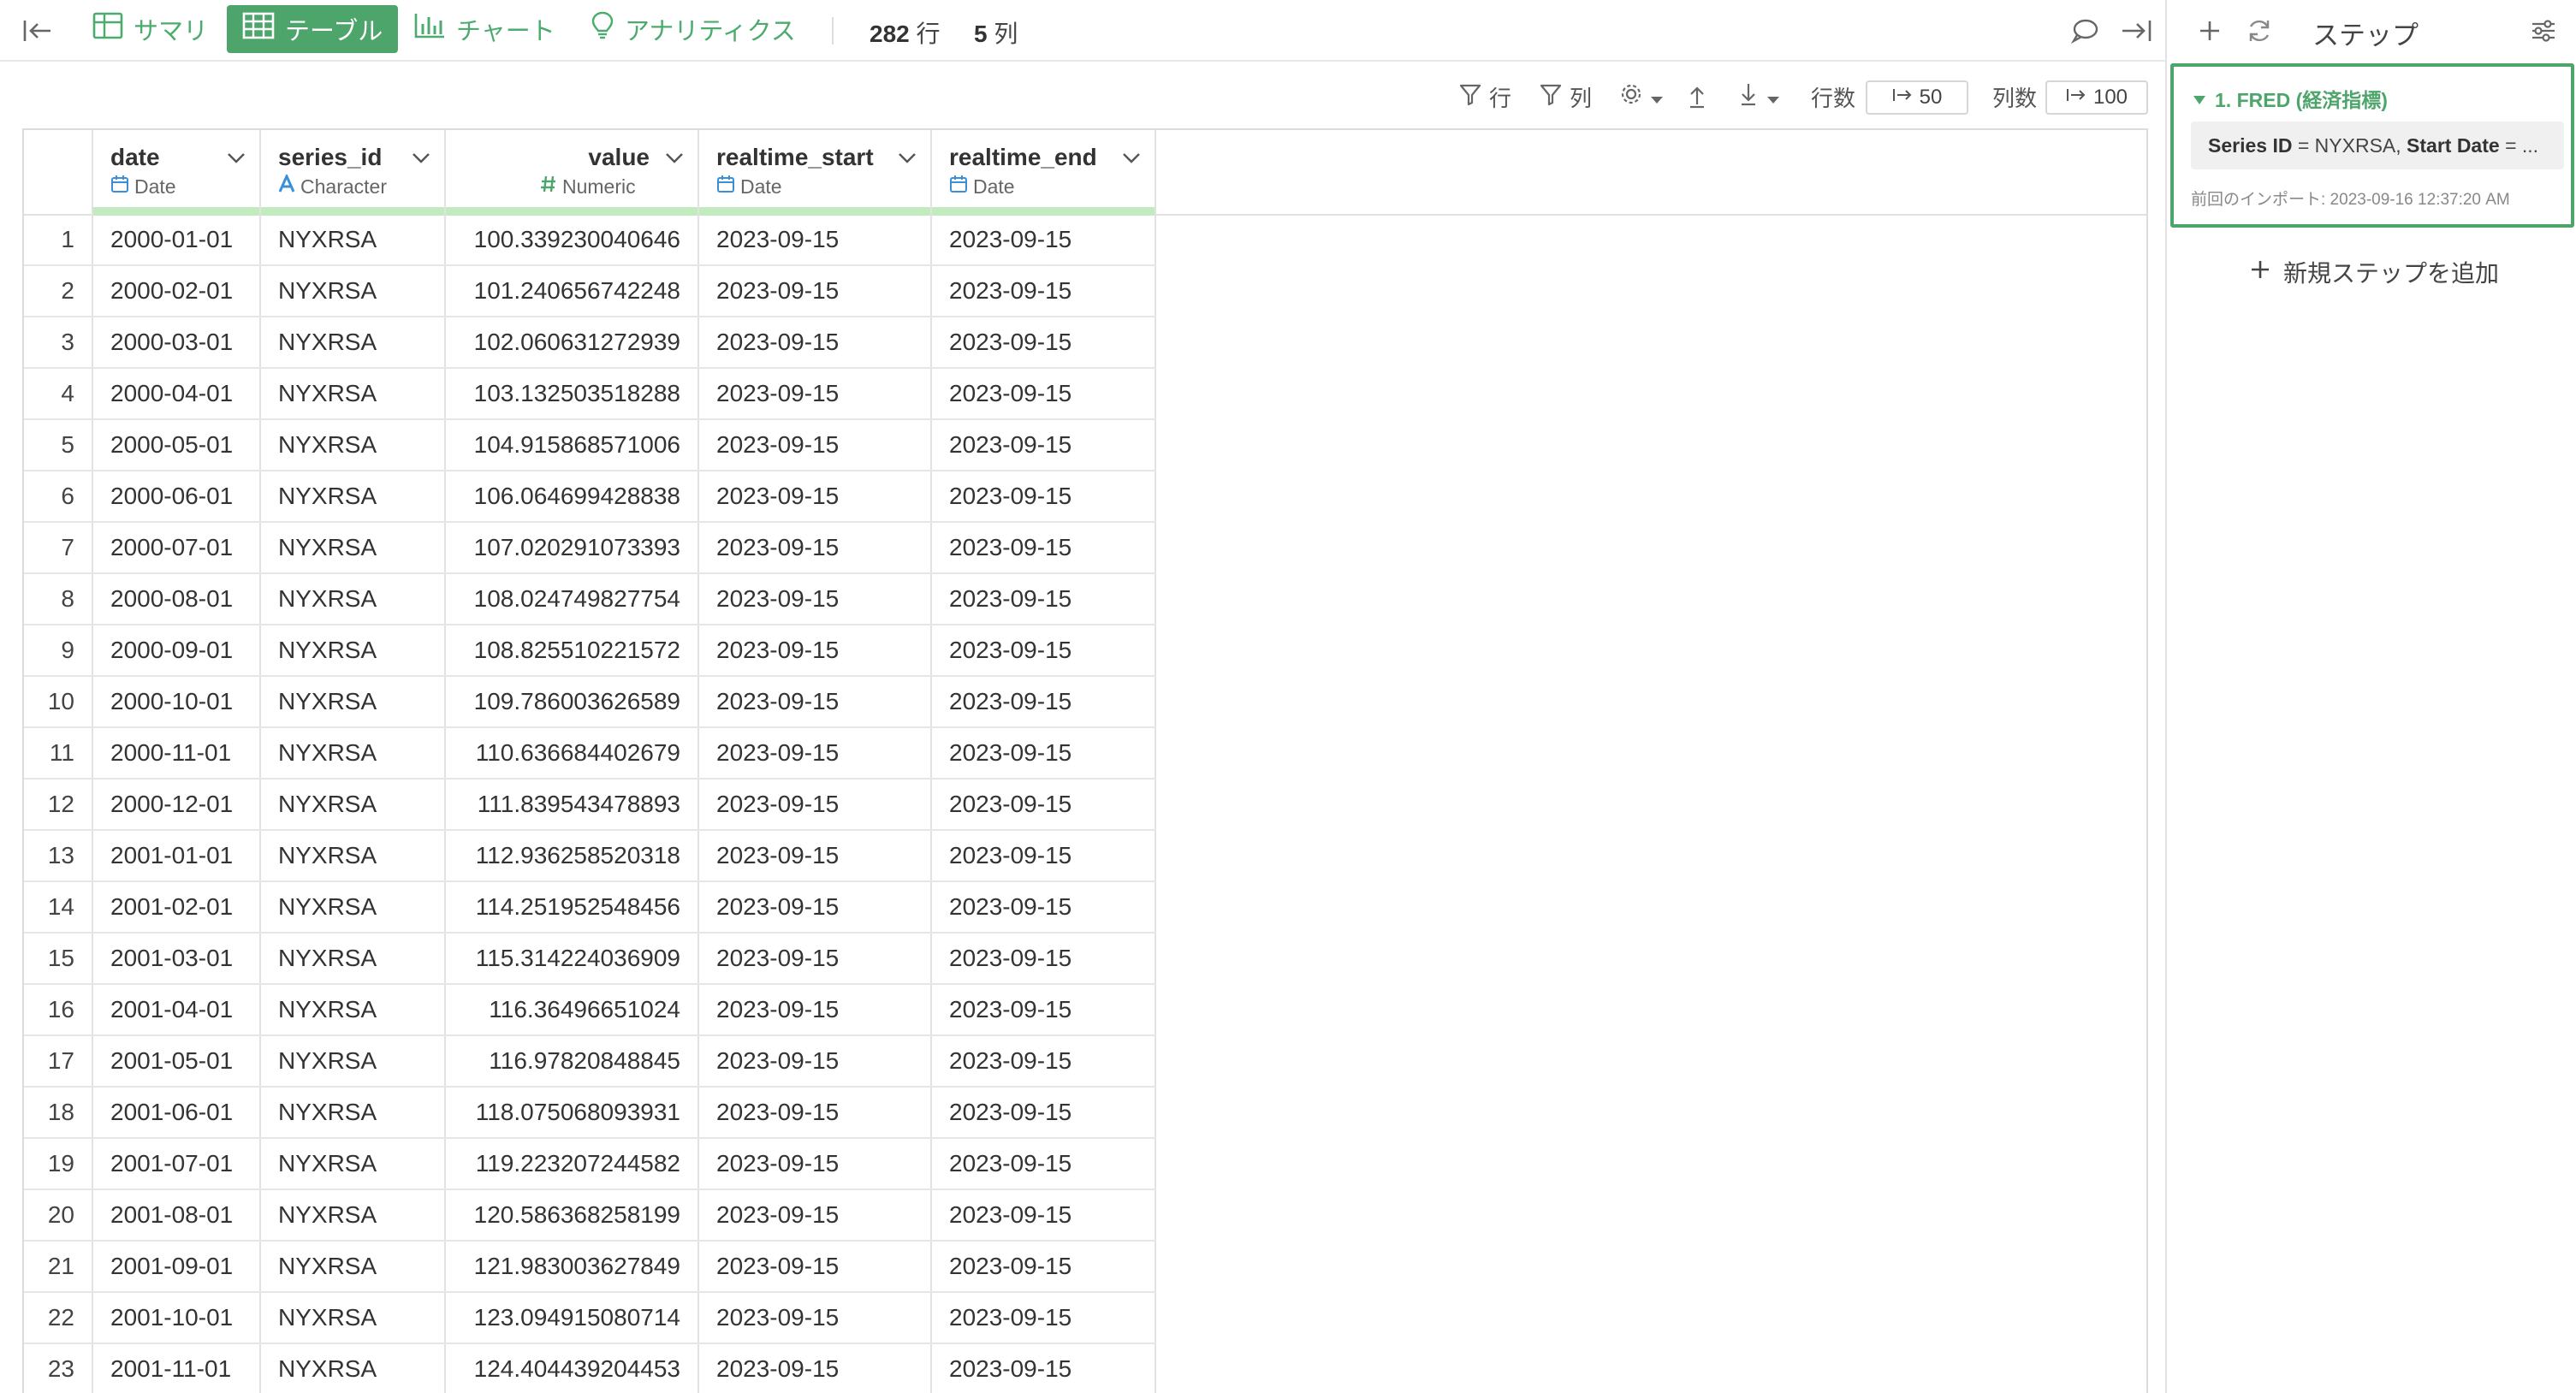 The height and width of the screenshot is (1393, 2576). Describe the element at coordinates (176, 1216) in the screenshot. I see `date-cell: 2001-08-01` at that location.